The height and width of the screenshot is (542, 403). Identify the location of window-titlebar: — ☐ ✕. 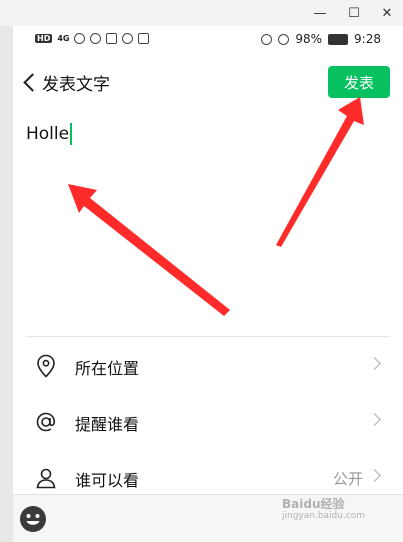
(201, 13).